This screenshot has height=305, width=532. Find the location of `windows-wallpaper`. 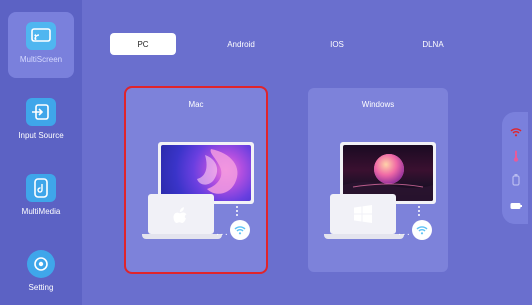

windows-wallpaper is located at coordinates (388, 173).